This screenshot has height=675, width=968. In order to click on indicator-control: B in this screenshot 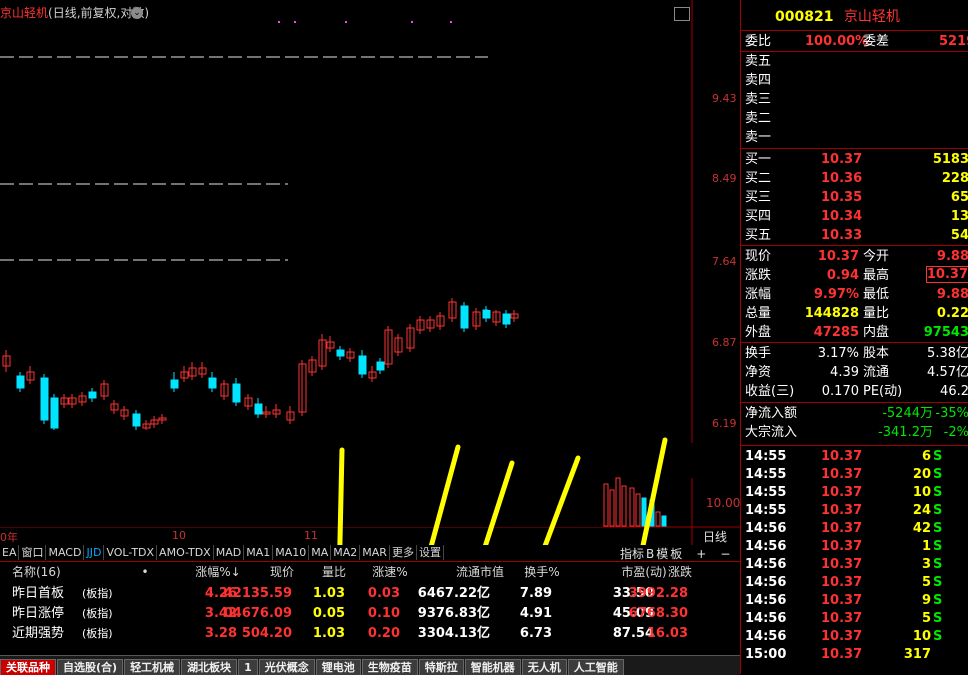, I will do `click(650, 554)`.